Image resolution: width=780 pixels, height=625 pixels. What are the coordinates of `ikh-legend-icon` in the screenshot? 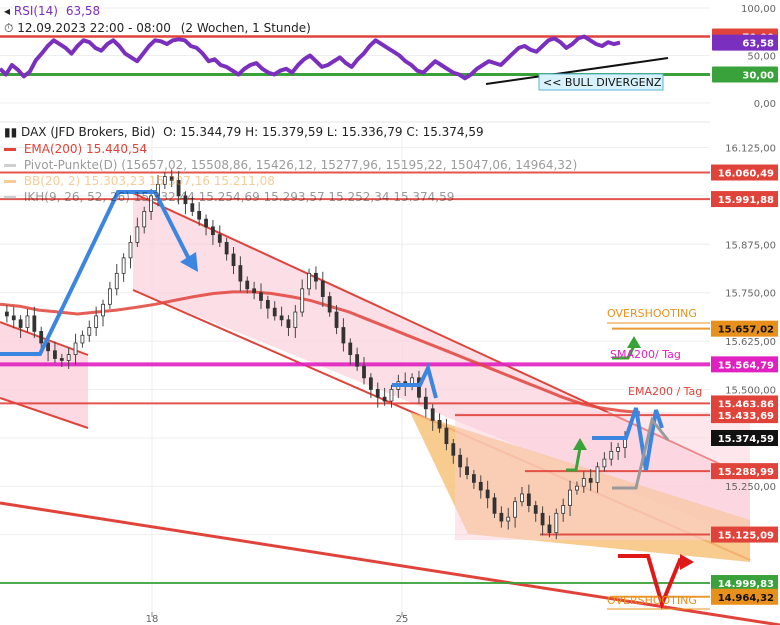 It's located at (10, 197).